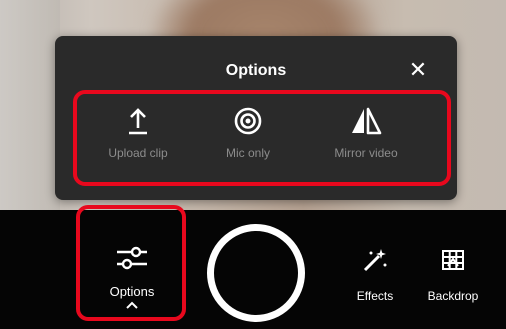 The height and width of the screenshot is (329, 506). I want to click on highlight-options-button, so click(131, 263).